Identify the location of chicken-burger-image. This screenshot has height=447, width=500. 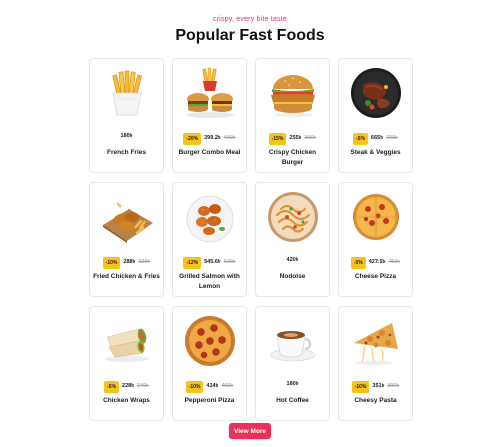
(293, 93).